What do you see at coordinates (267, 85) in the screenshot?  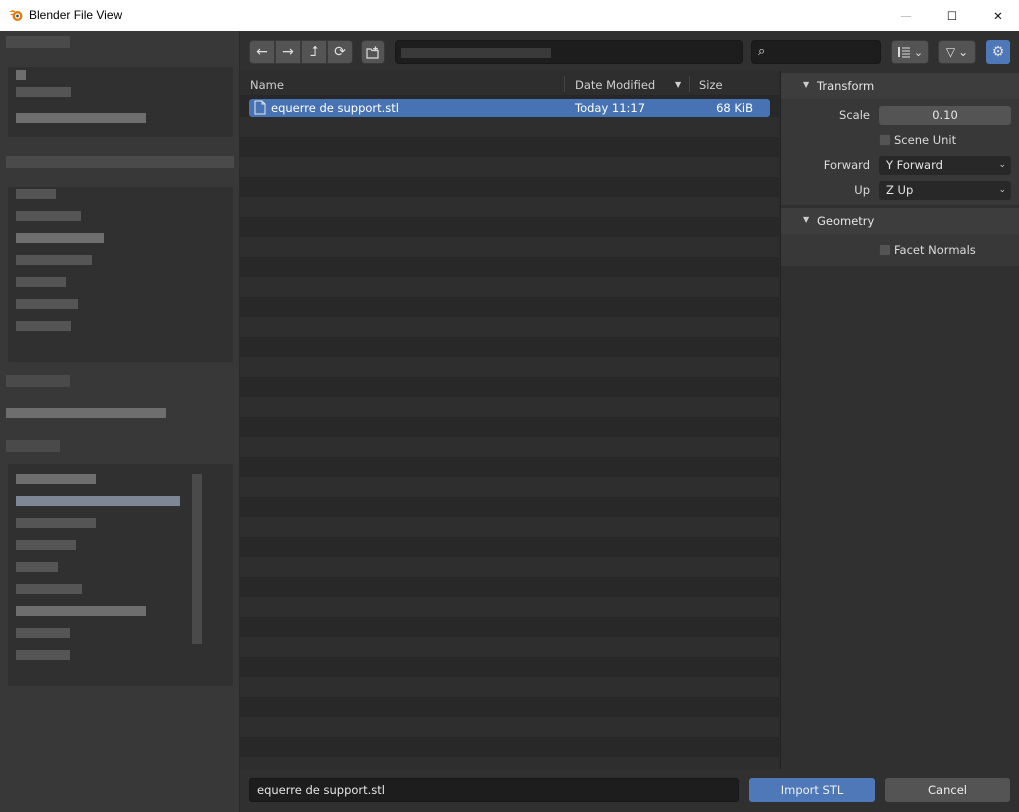 I see `column-name: Name` at bounding box center [267, 85].